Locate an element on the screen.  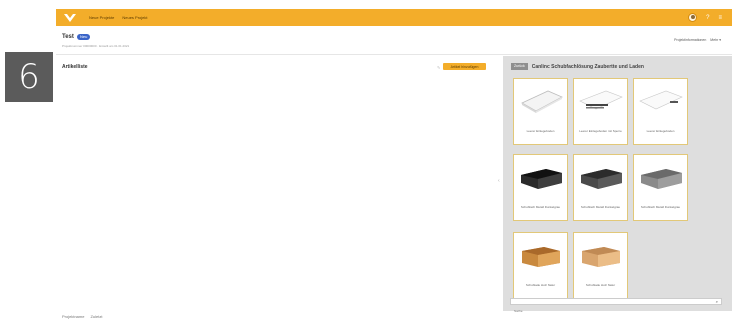
menu-icon: ≡ is located at coordinates (720, 18).